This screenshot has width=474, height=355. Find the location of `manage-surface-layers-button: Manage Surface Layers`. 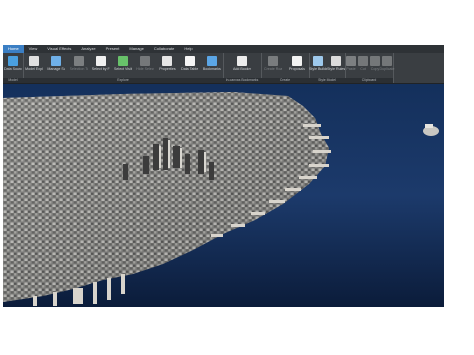

manage-surface-layers-button: Manage Surface Layers is located at coordinates (56, 63).